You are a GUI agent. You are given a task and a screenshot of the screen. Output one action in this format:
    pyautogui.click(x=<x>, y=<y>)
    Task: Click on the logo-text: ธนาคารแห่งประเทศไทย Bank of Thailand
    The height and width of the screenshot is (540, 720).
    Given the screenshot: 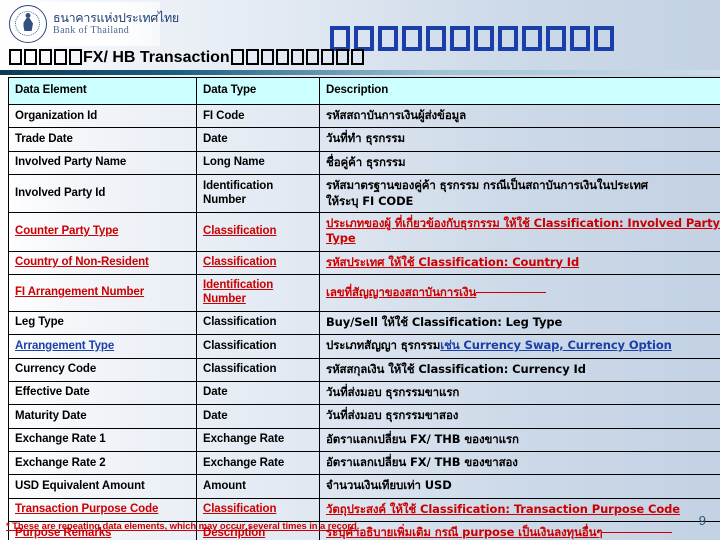 What is the action you would take?
    pyautogui.click(x=116, y=23)
    